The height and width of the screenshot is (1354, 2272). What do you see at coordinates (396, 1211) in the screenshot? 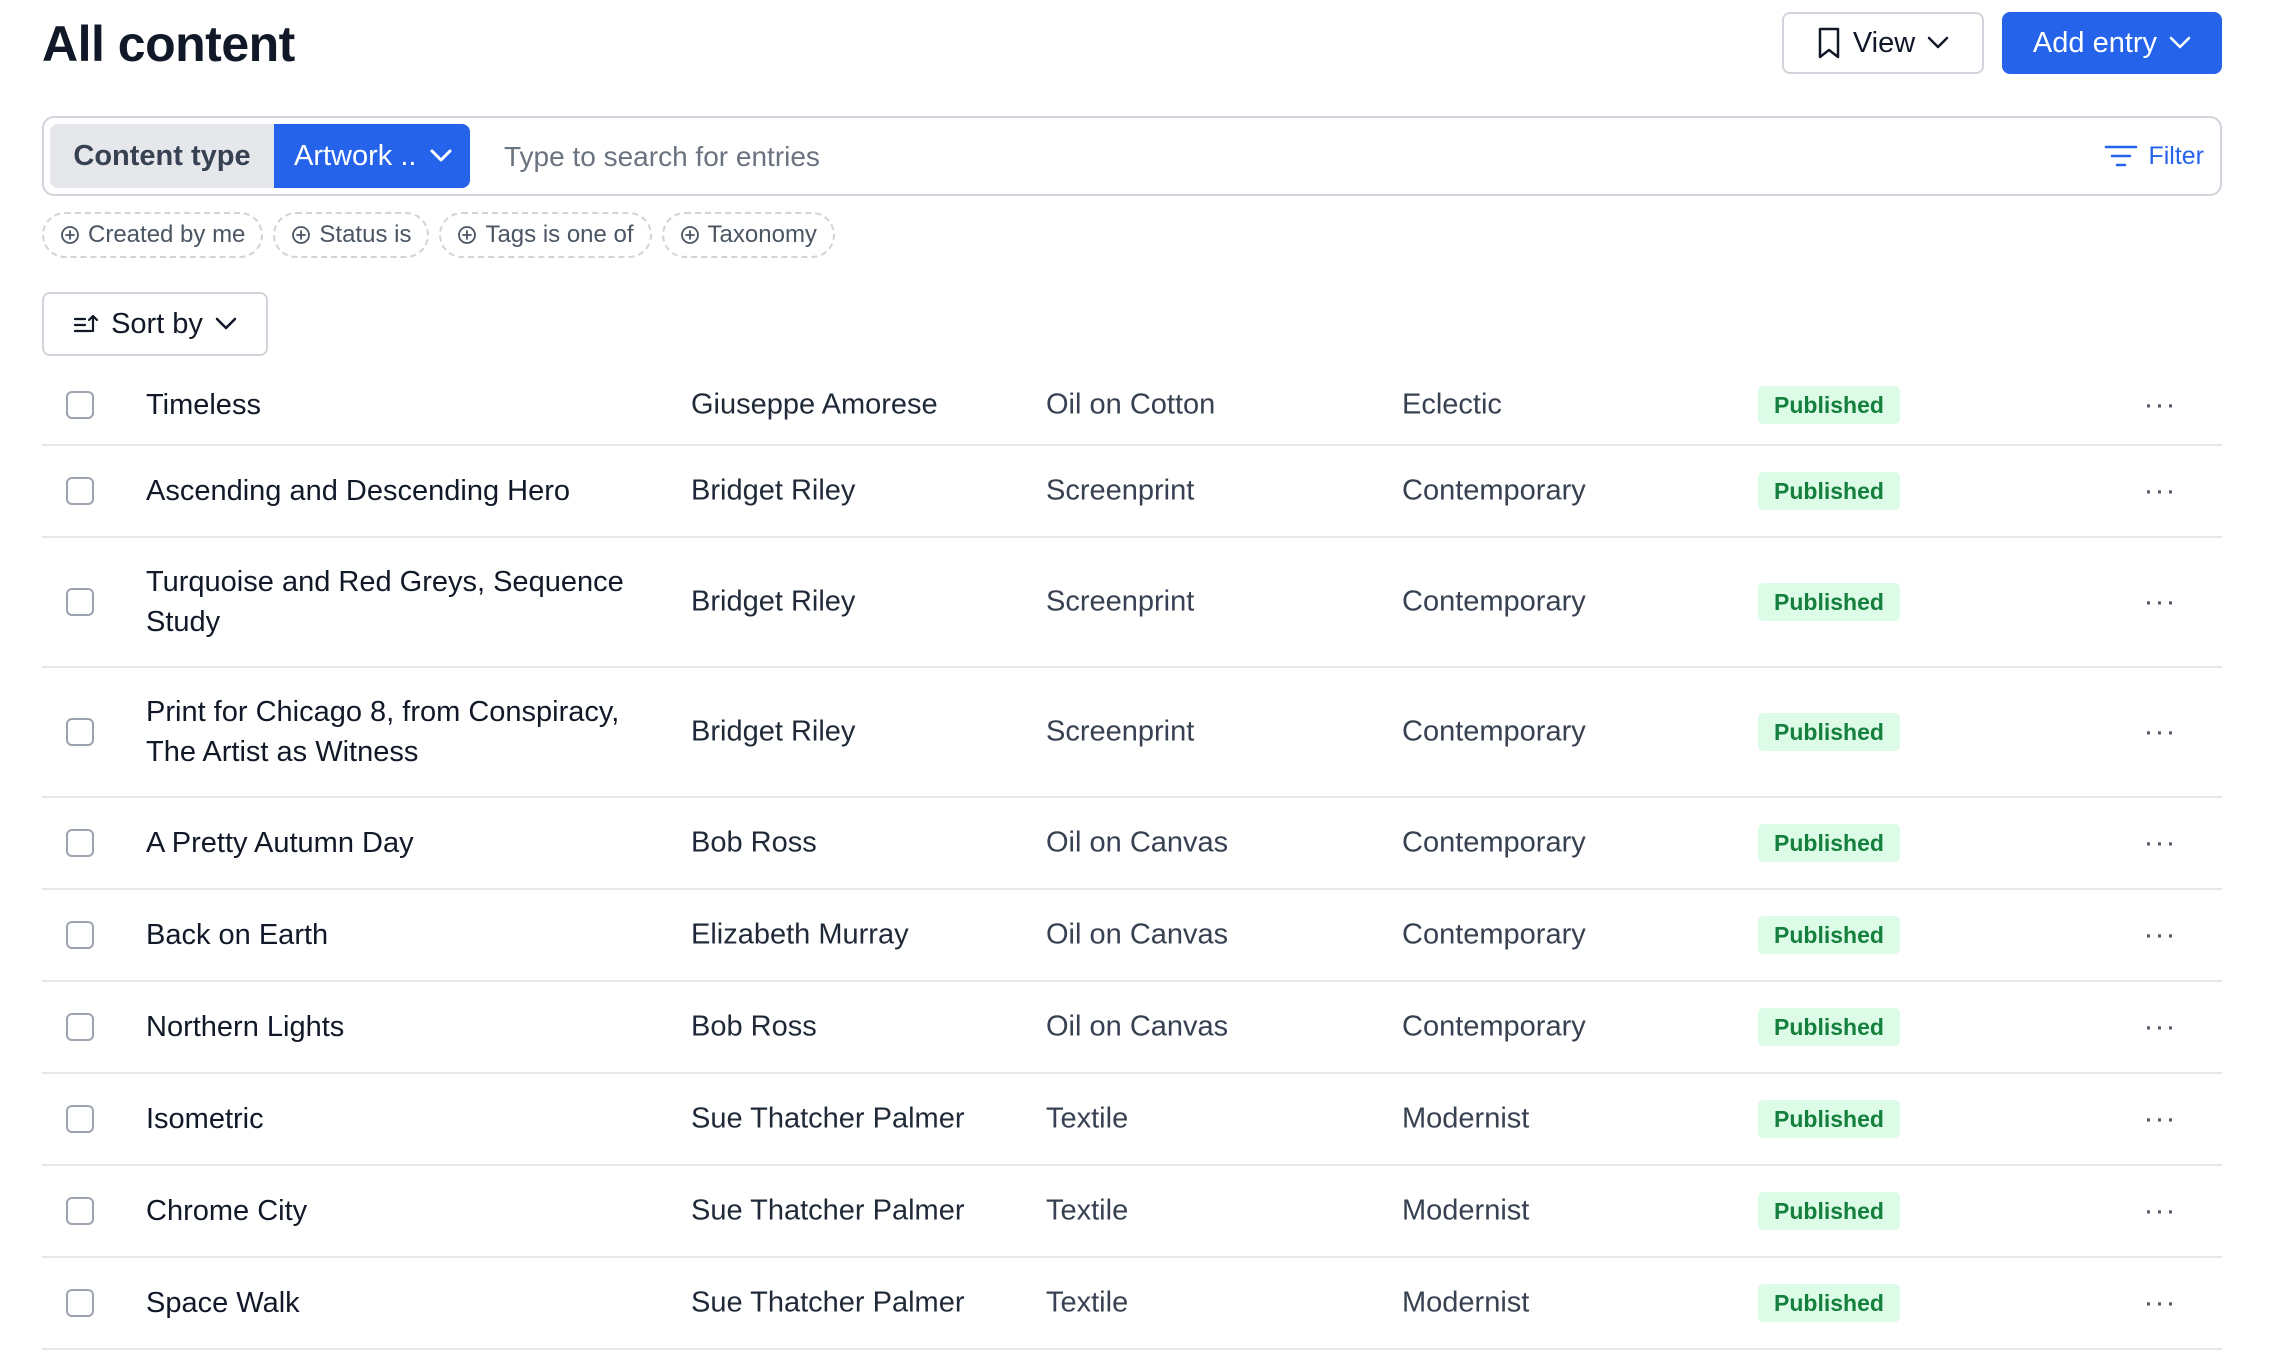
I see `entry-title: Chrome City` at bounding box center [396, 1211].